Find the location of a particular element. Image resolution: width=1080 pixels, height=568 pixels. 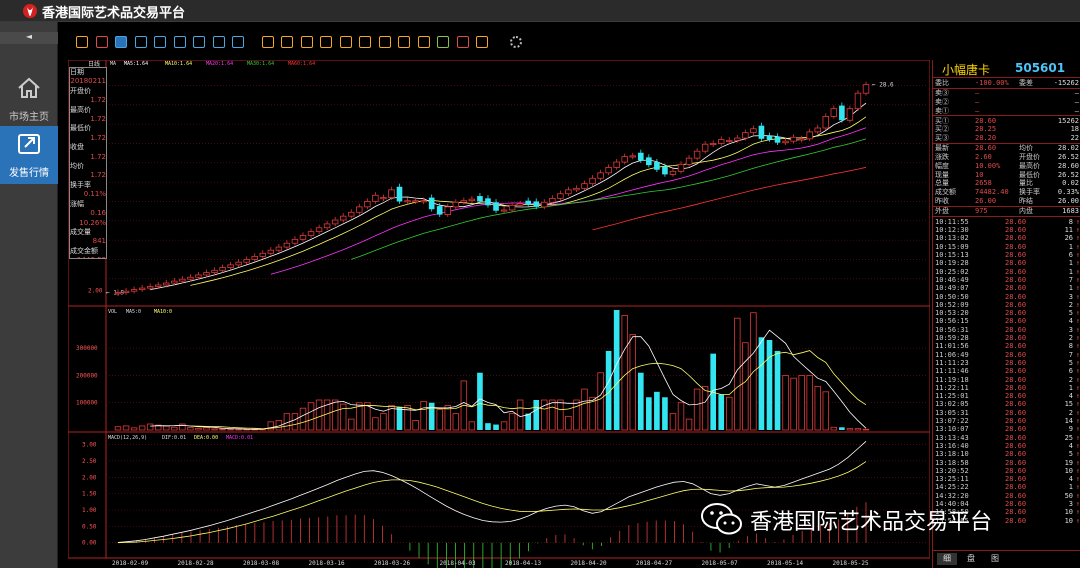

quote-label: 总量 is located at coordinates (942, 183).